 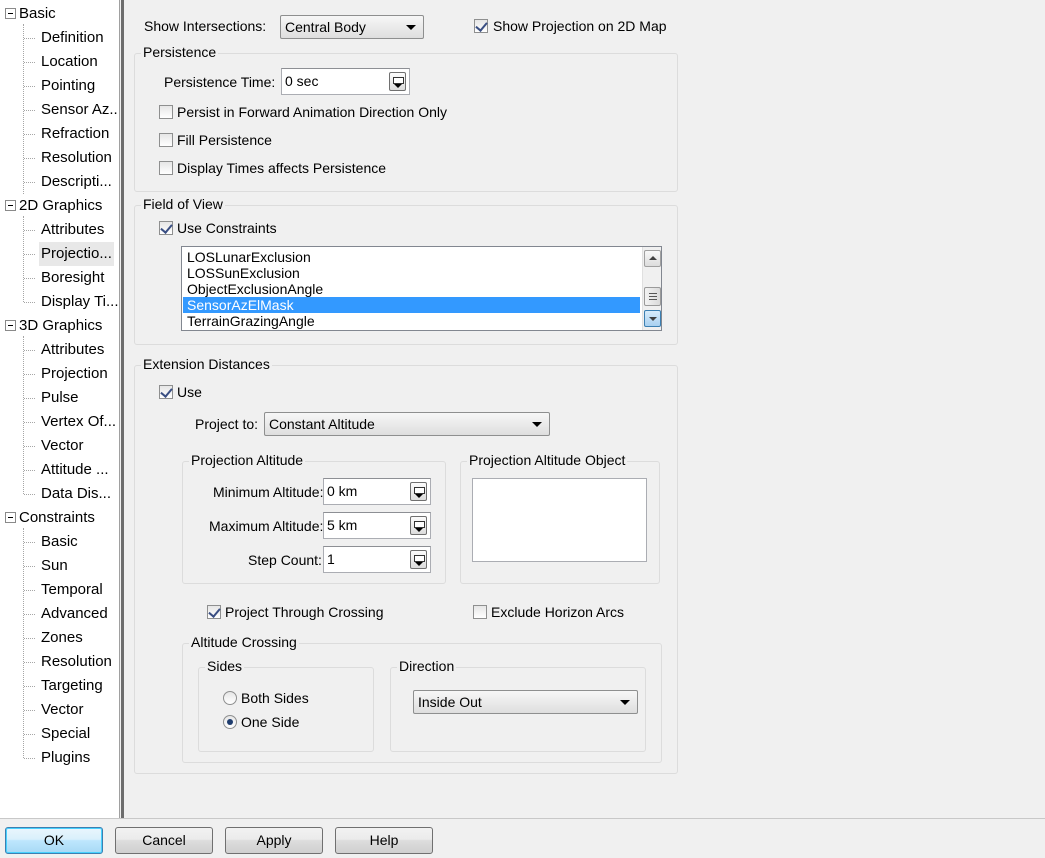 What do you see at coordinates (60, 398) in the screenshot?
I see `tree-item-3d-pulse: Pulse` at bounding box center [60, 398].